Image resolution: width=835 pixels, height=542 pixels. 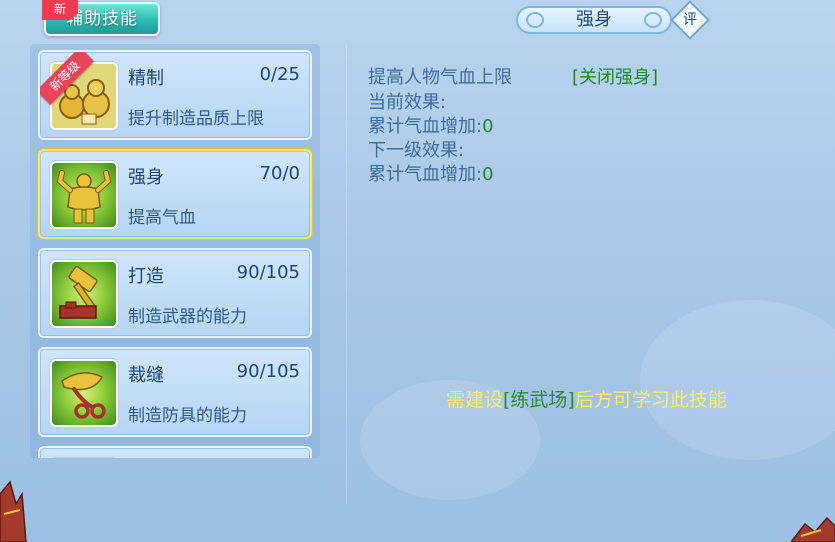 I want to click on evaluate-label: 评, so click(x=690, y=20).